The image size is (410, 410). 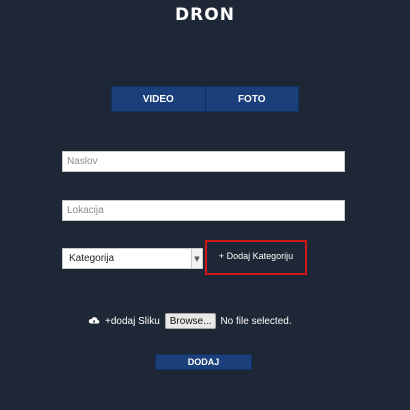 I want to click on logo-text: DRON, so click(x=205, y=15).